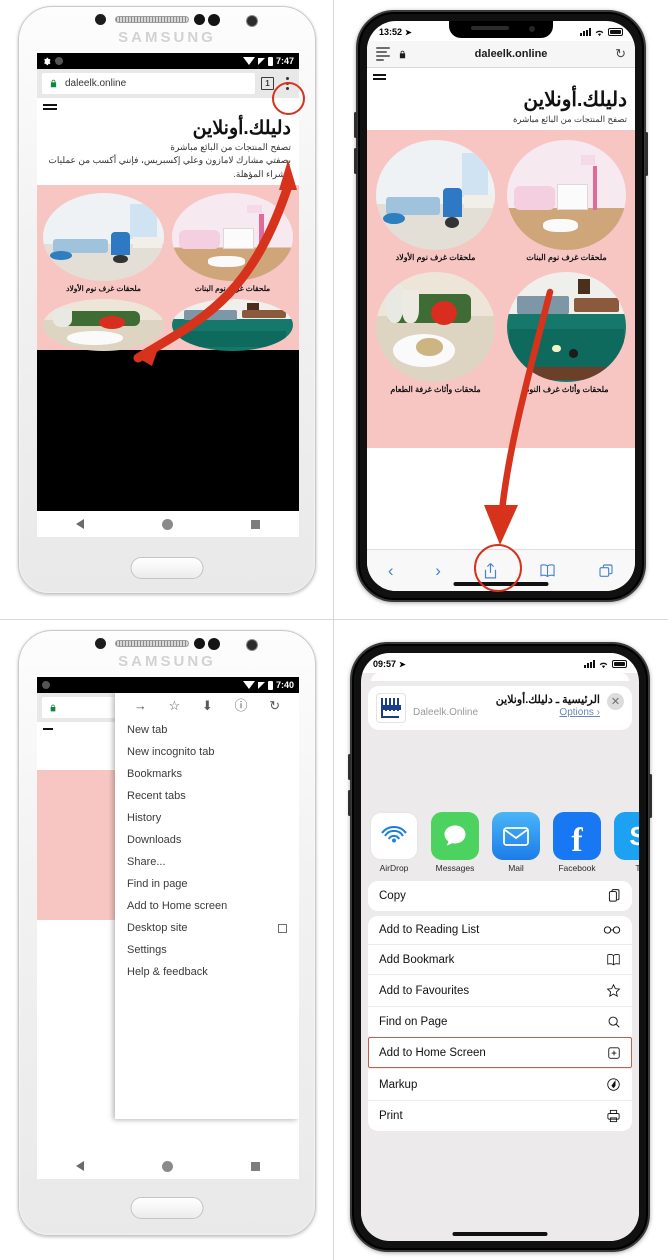  What do you see at coordinates (500, 1052) in the screenshot?
I see `share-action-add-to-home-screen: Add to Home Screen` at bounding box center [500, 1052].